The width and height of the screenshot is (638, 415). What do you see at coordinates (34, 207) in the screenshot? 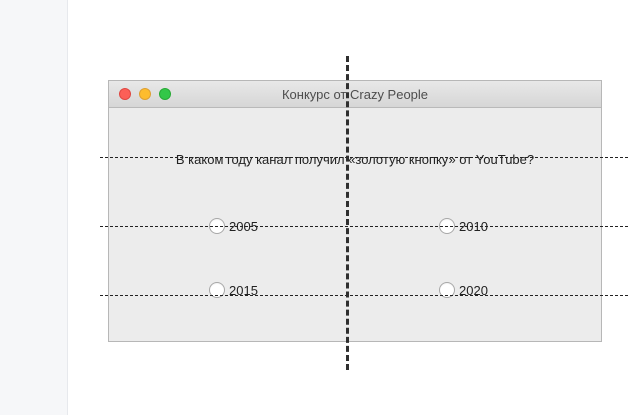
I see `left-sidebar-panel` at bounding box center [34, 207].